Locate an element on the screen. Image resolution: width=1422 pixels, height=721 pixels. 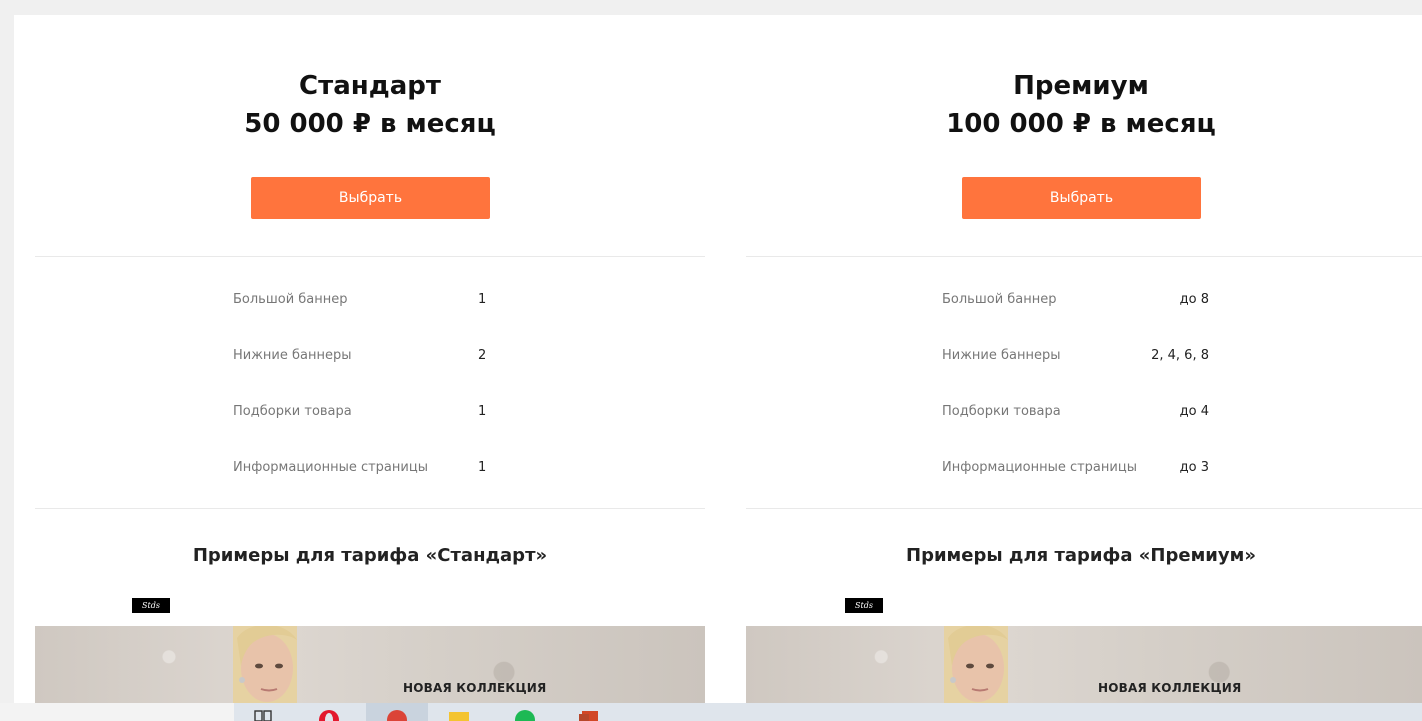
feature-row: Нижние баннеры 2, 4, 6, 8 is located at coordinates (1077, 371).